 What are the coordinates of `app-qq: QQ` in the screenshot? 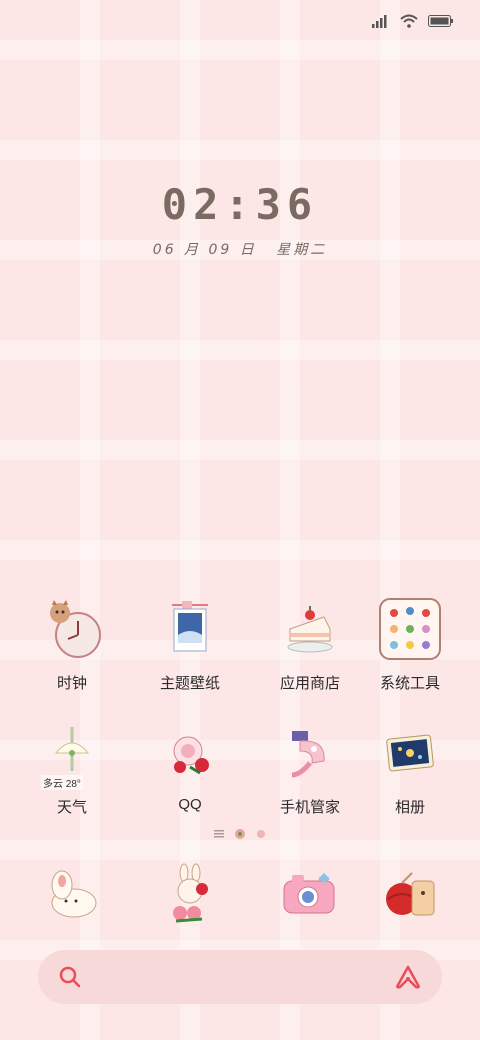 It's located at (190, 765).